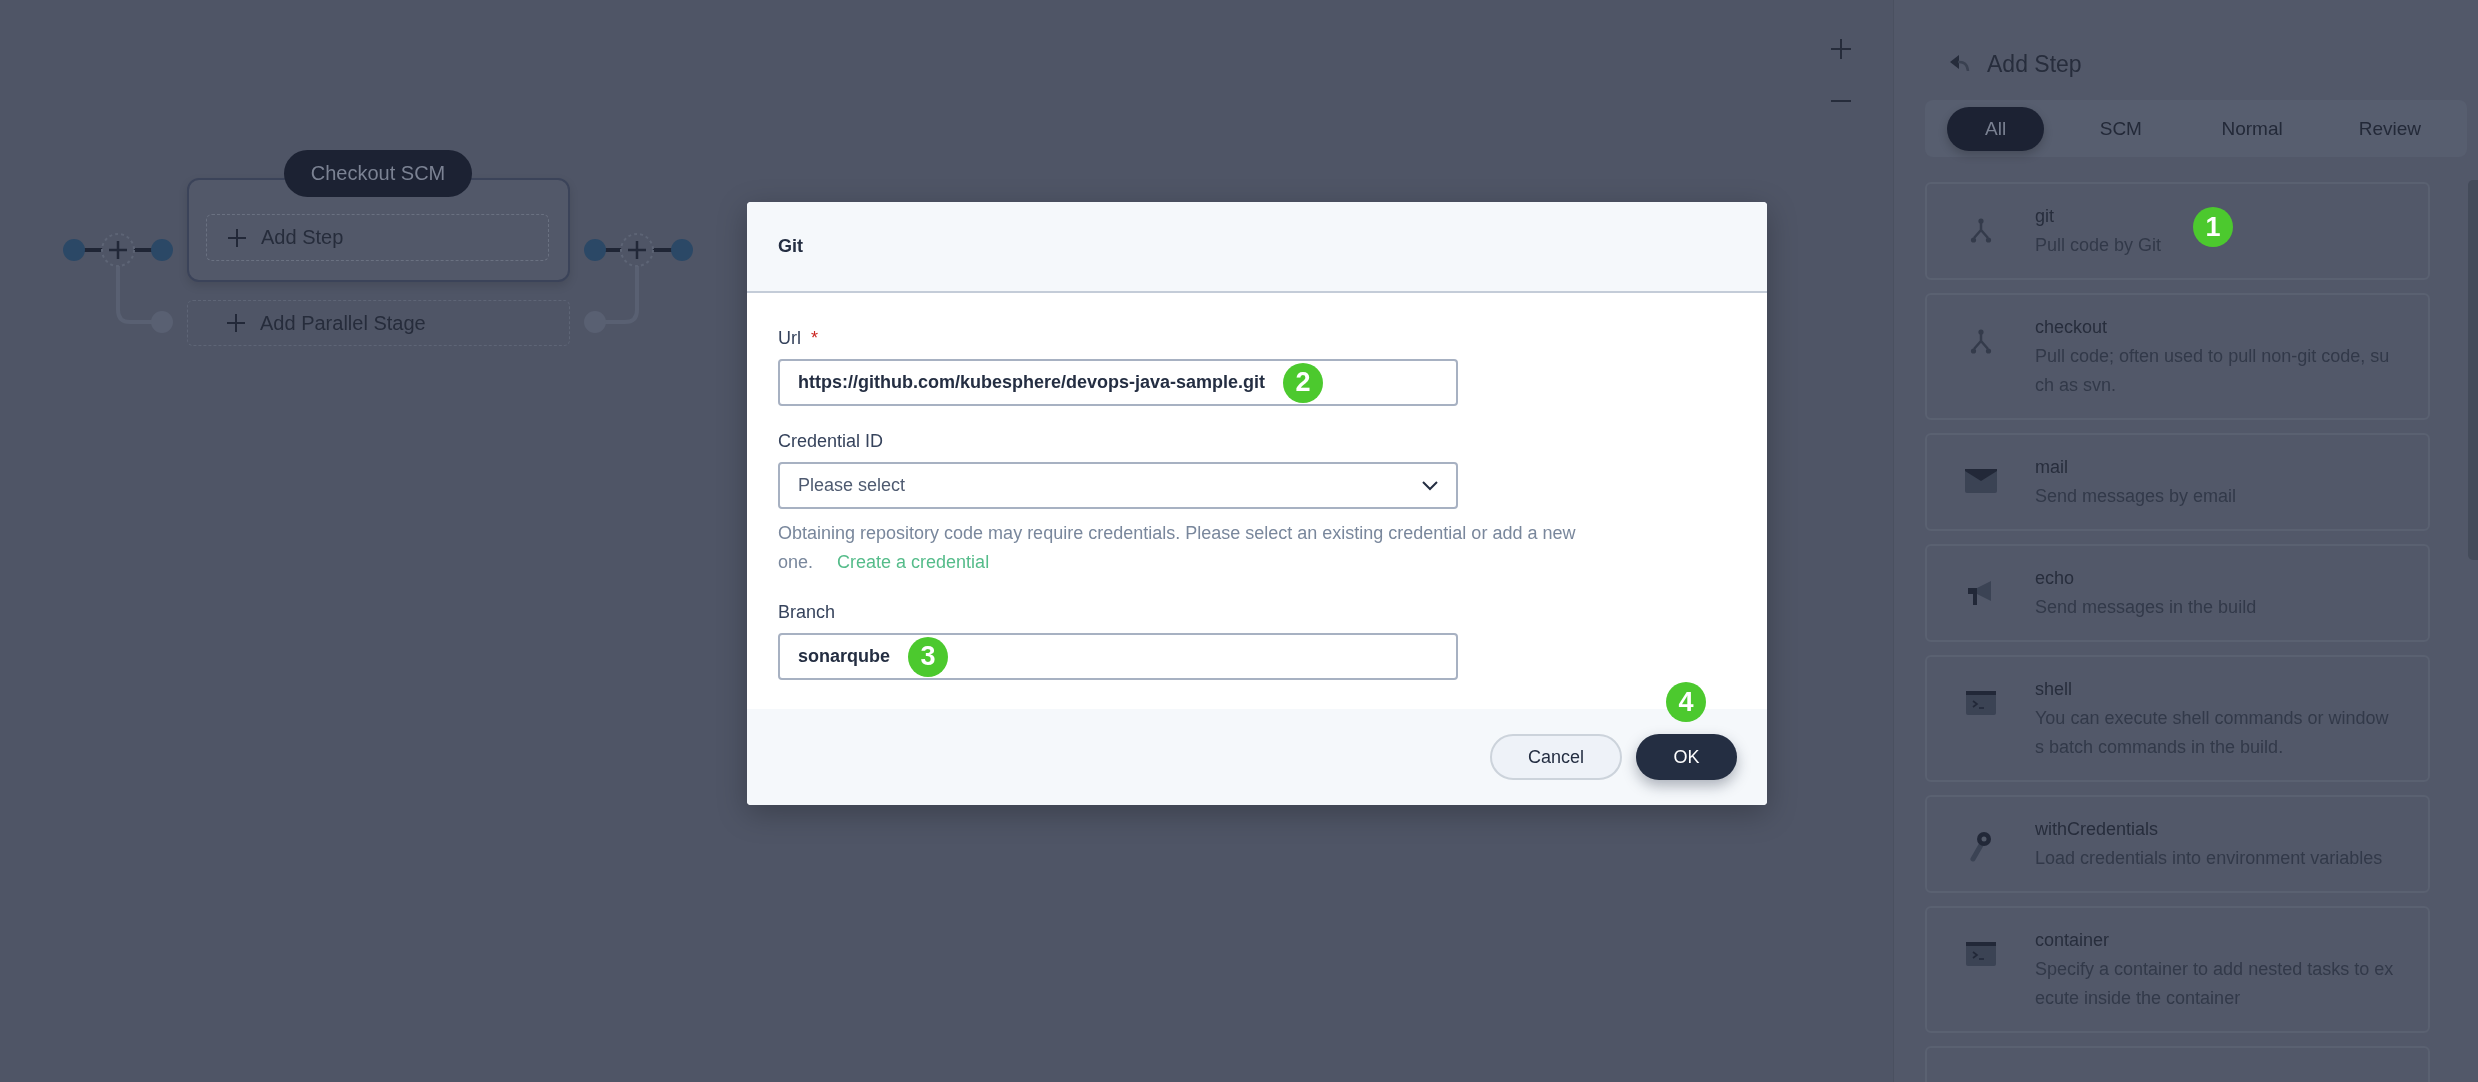 The image size is (2478, 1082). Describe the element at coordinates (2252, 128) in the screenshot. I see `tab: Normal` at that location.